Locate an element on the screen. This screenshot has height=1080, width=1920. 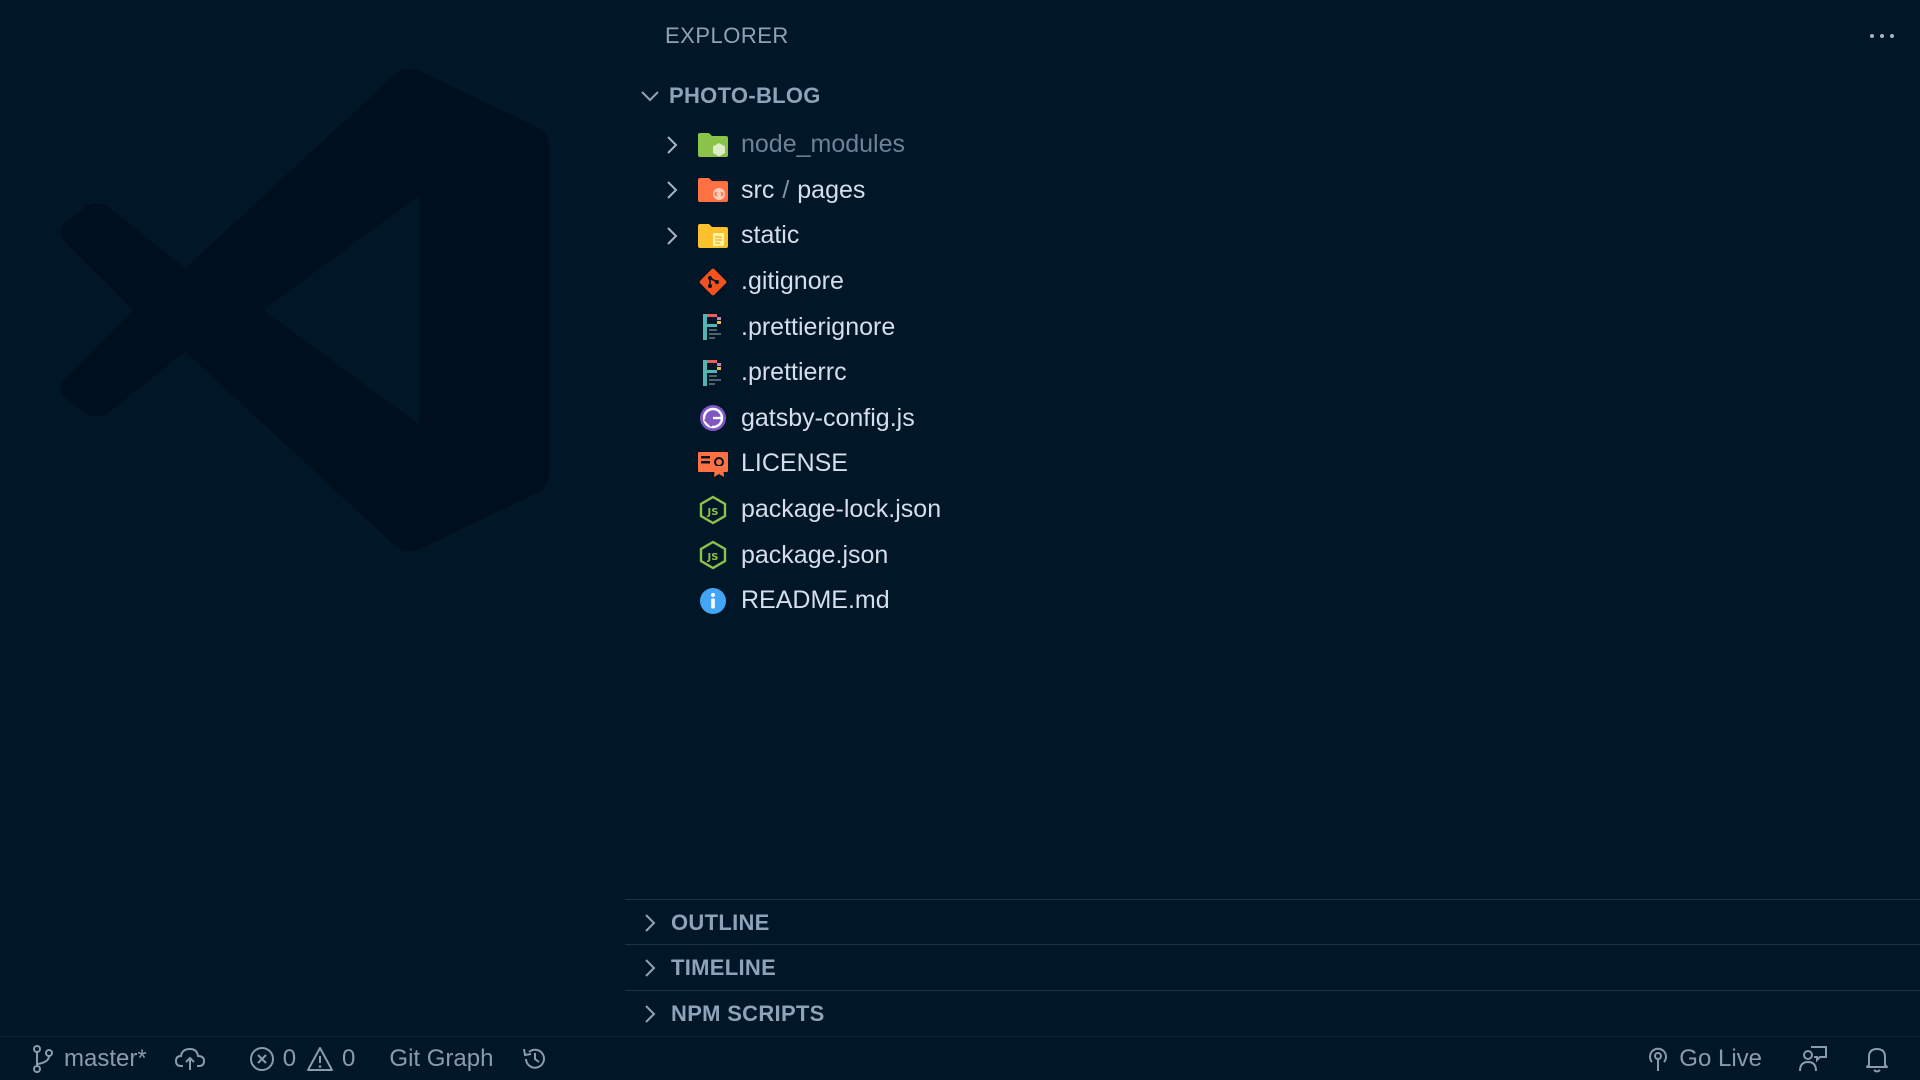
warning-count: 0 is located at coordinates (349, 1058).